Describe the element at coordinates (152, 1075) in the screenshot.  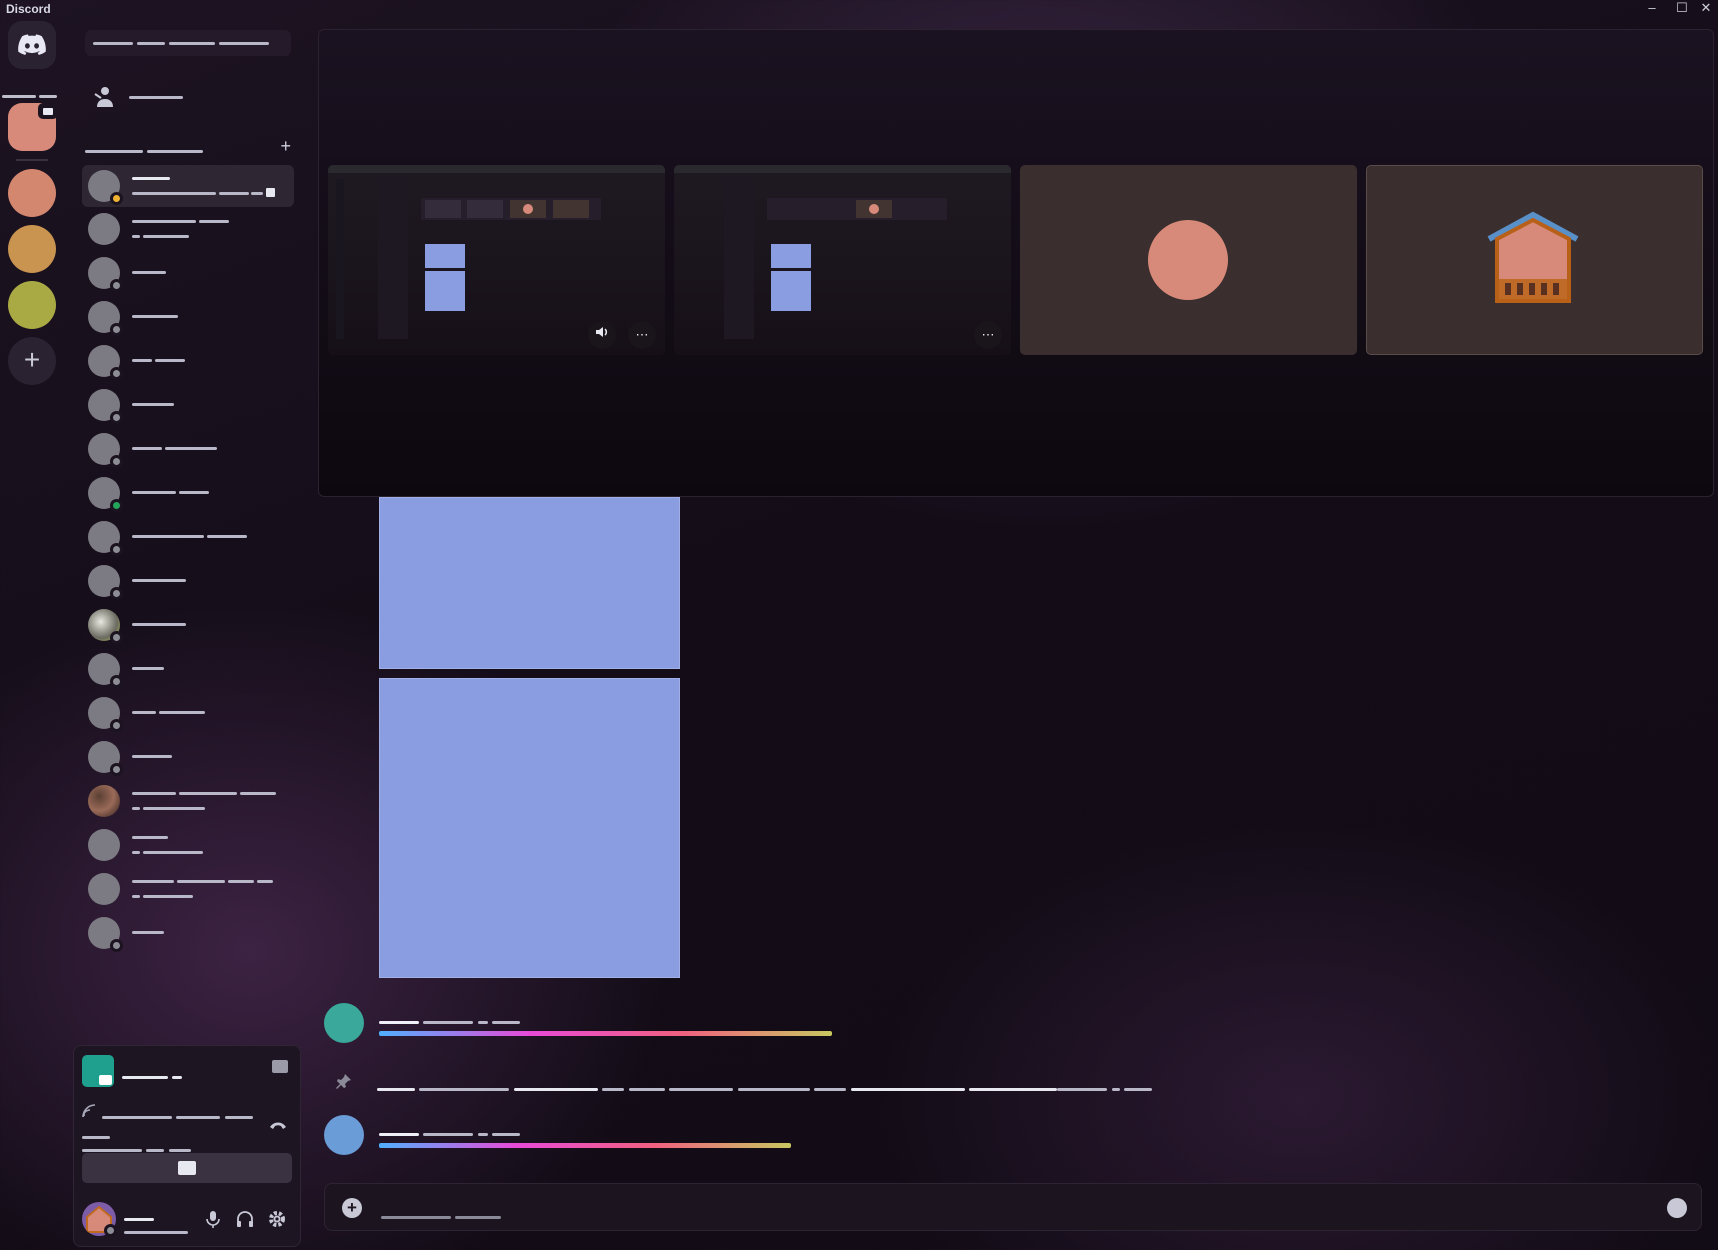
I see `call-title` at that location.